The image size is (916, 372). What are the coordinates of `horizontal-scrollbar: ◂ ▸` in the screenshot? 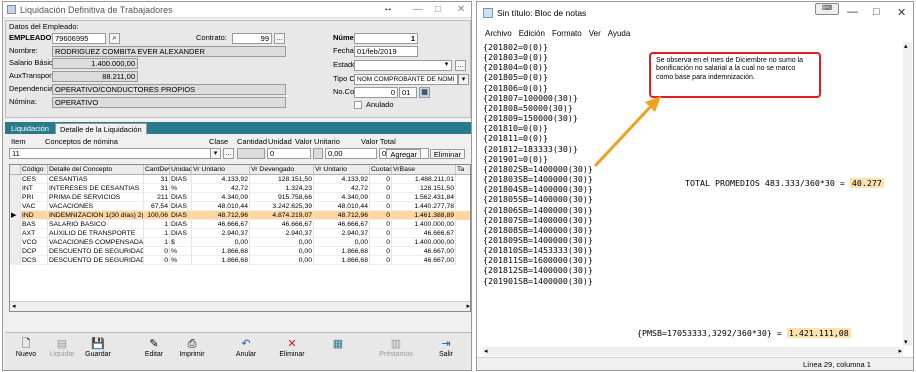 It's located at (693, 351).